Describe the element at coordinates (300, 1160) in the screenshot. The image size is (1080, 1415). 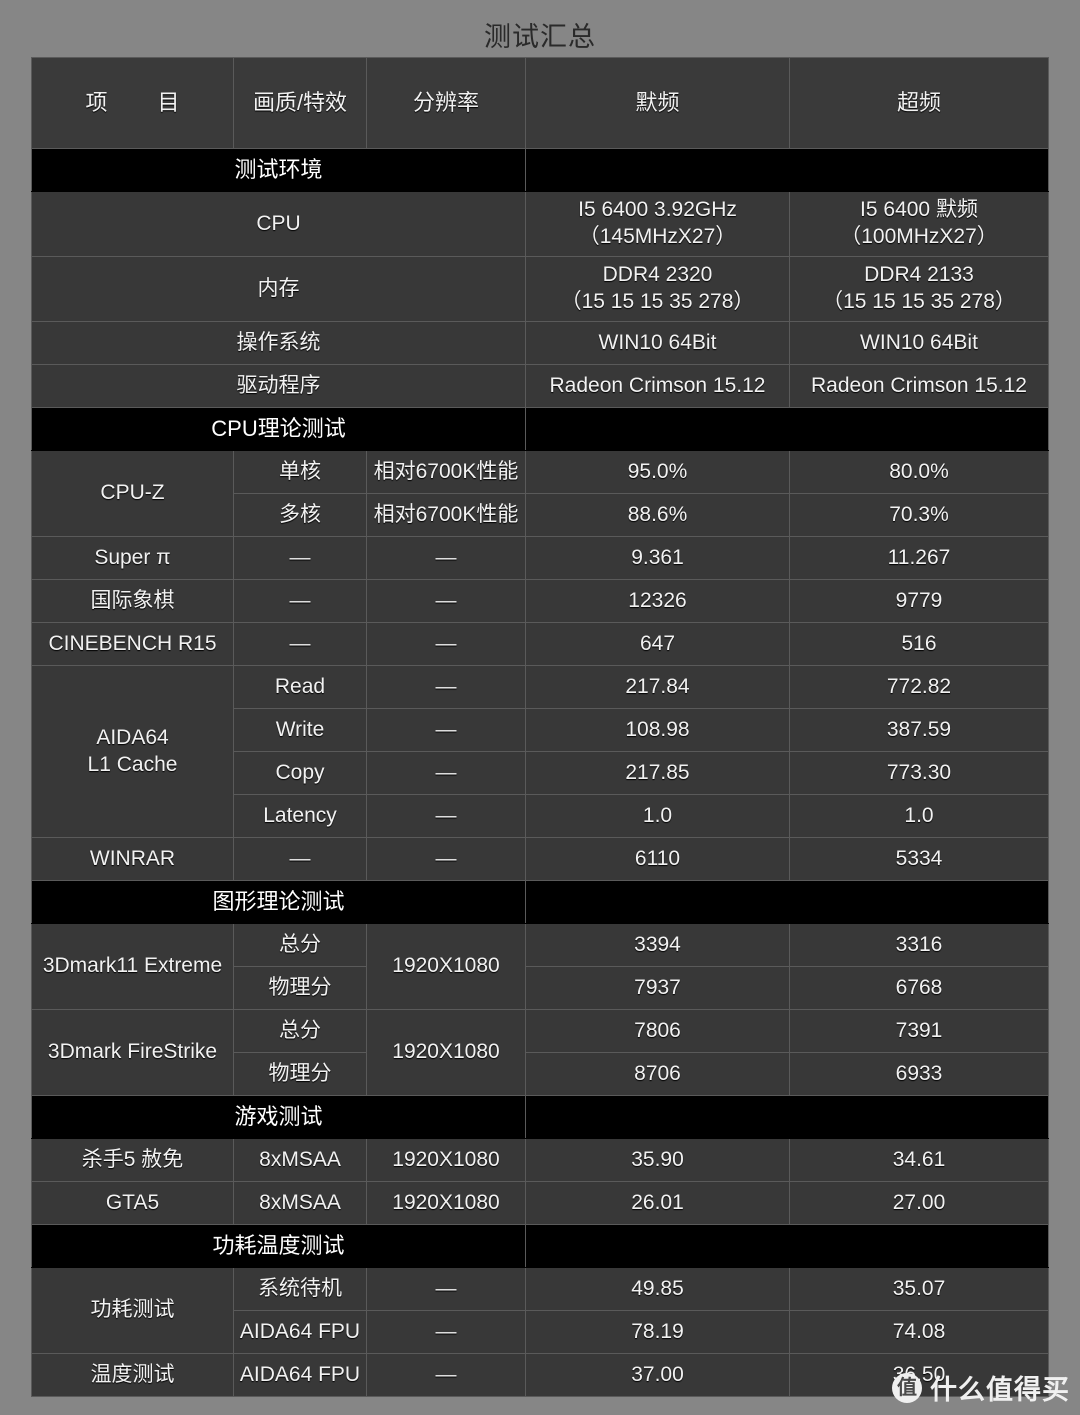
I see `cell-hitman-quality: 8xMSAA` at that location.